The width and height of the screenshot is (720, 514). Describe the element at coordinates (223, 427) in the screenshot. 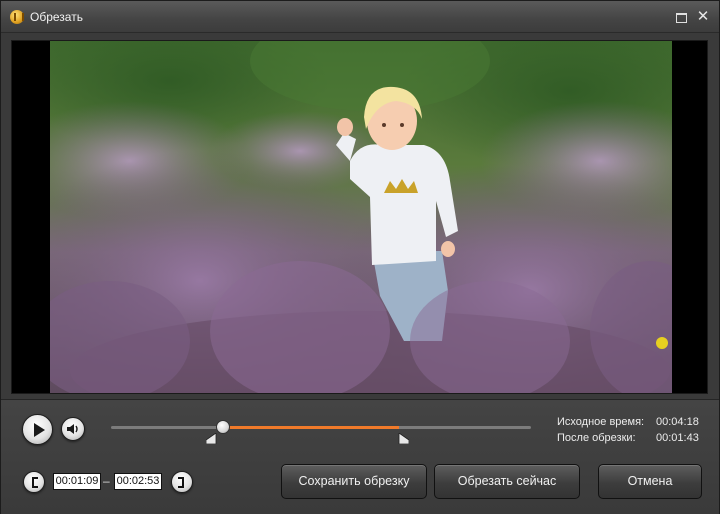

I see `playhead-knob` at that location.